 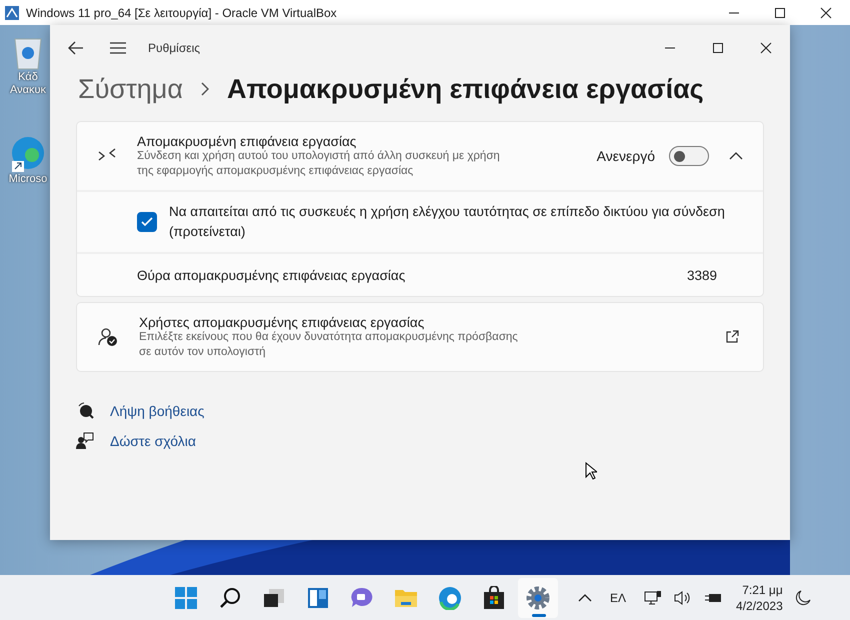 I want to click on widgets-icon, so click(x=318, y=597).